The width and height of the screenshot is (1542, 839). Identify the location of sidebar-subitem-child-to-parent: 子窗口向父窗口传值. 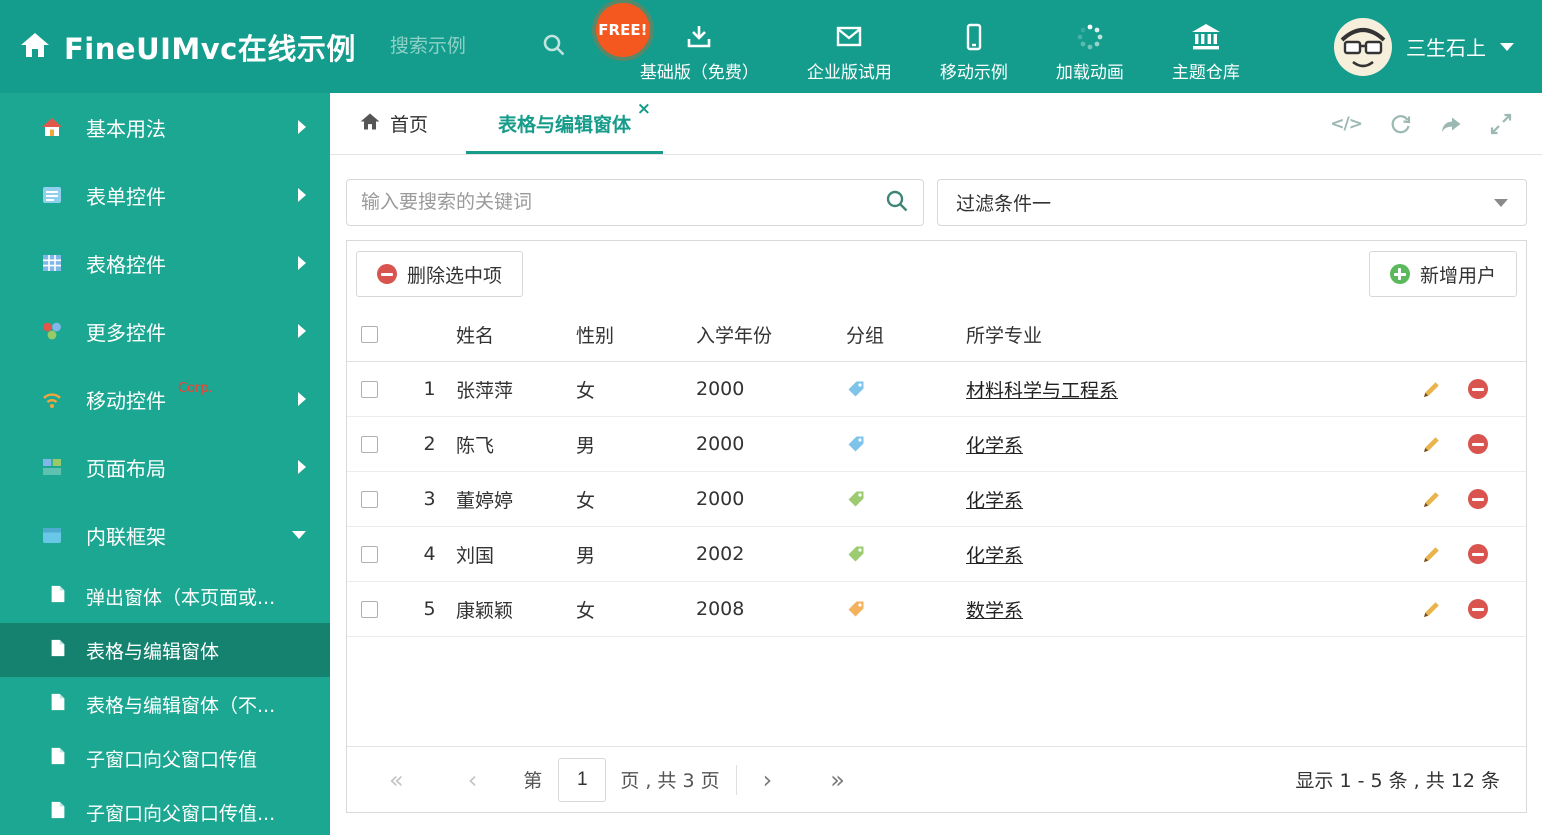
(165, 758).